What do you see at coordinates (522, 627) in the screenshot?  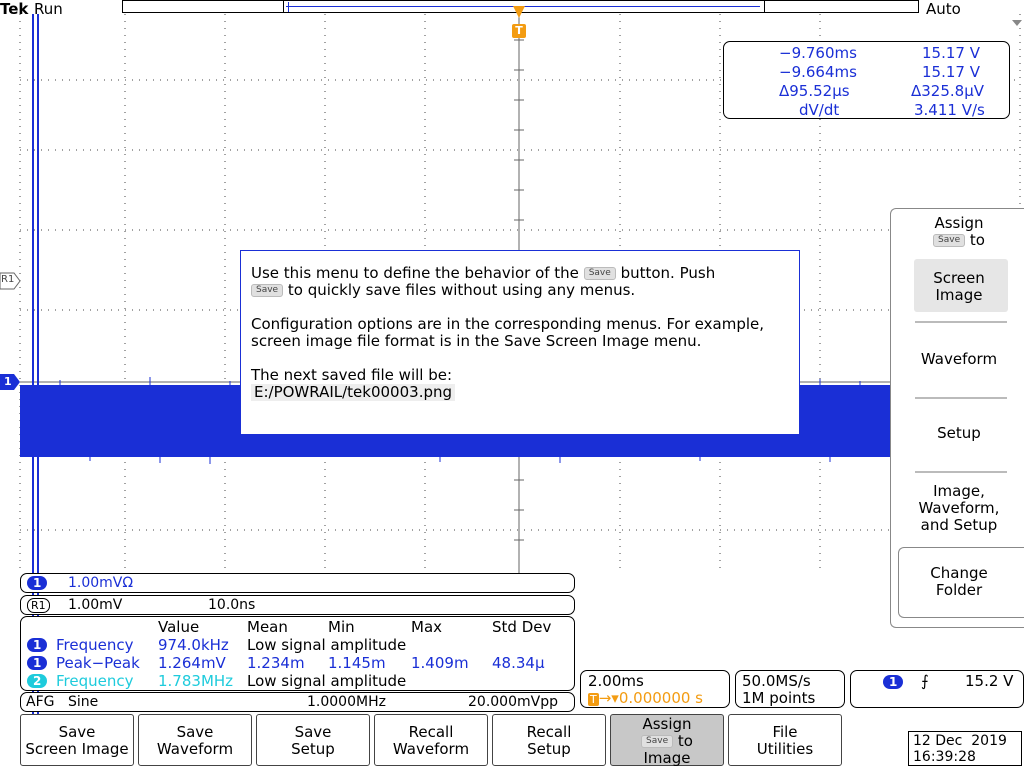 I see `meas-header-stddev: Std Dev` at bounding box center [522, 627].